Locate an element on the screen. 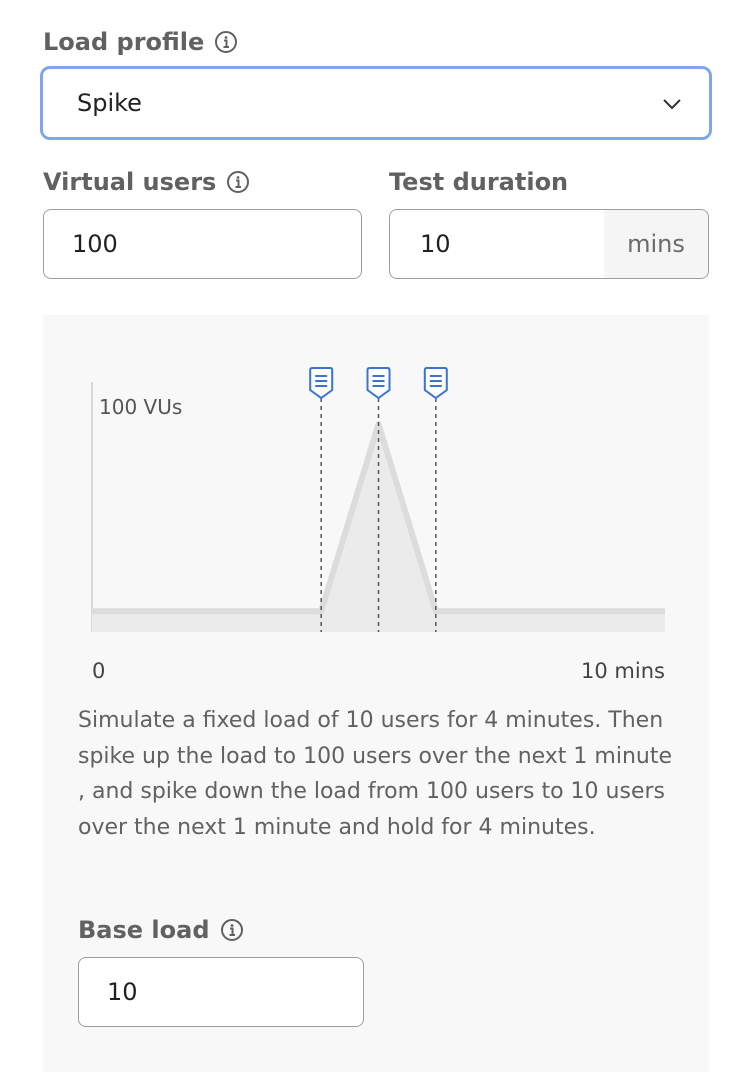  x-axis-start-label: 0 is located at coordinates (99, 671).